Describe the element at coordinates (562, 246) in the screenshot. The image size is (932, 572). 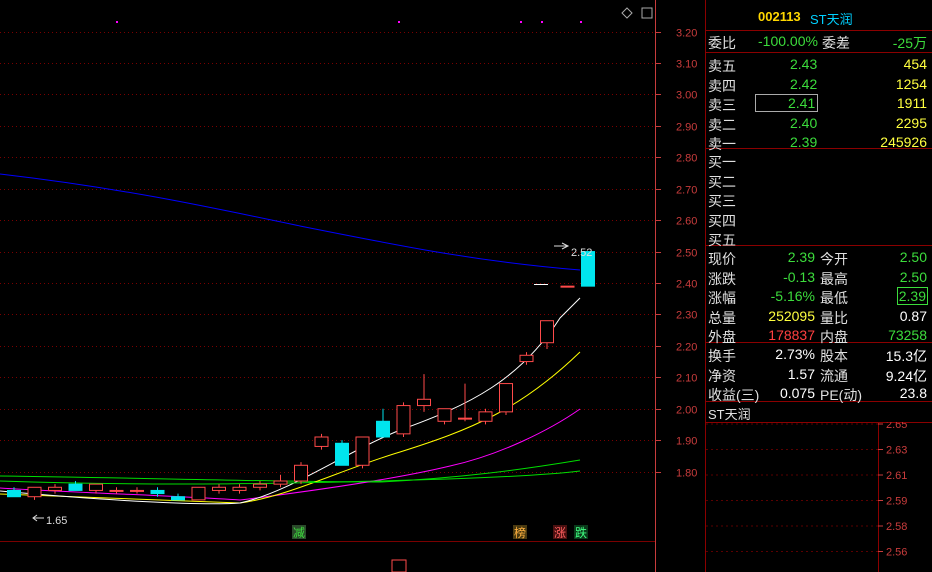
I see `high-arrow` at that location.